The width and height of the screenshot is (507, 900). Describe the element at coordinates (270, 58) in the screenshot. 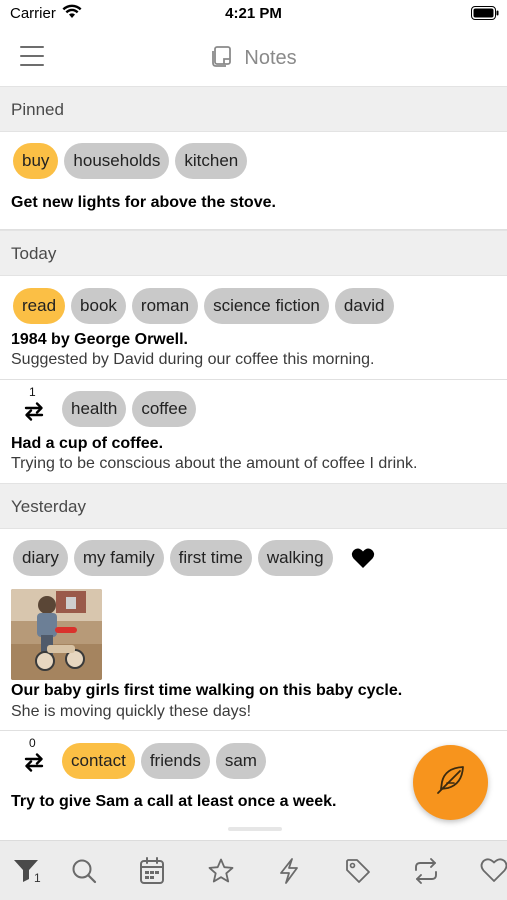

I see `page-title: Notes` at that location.